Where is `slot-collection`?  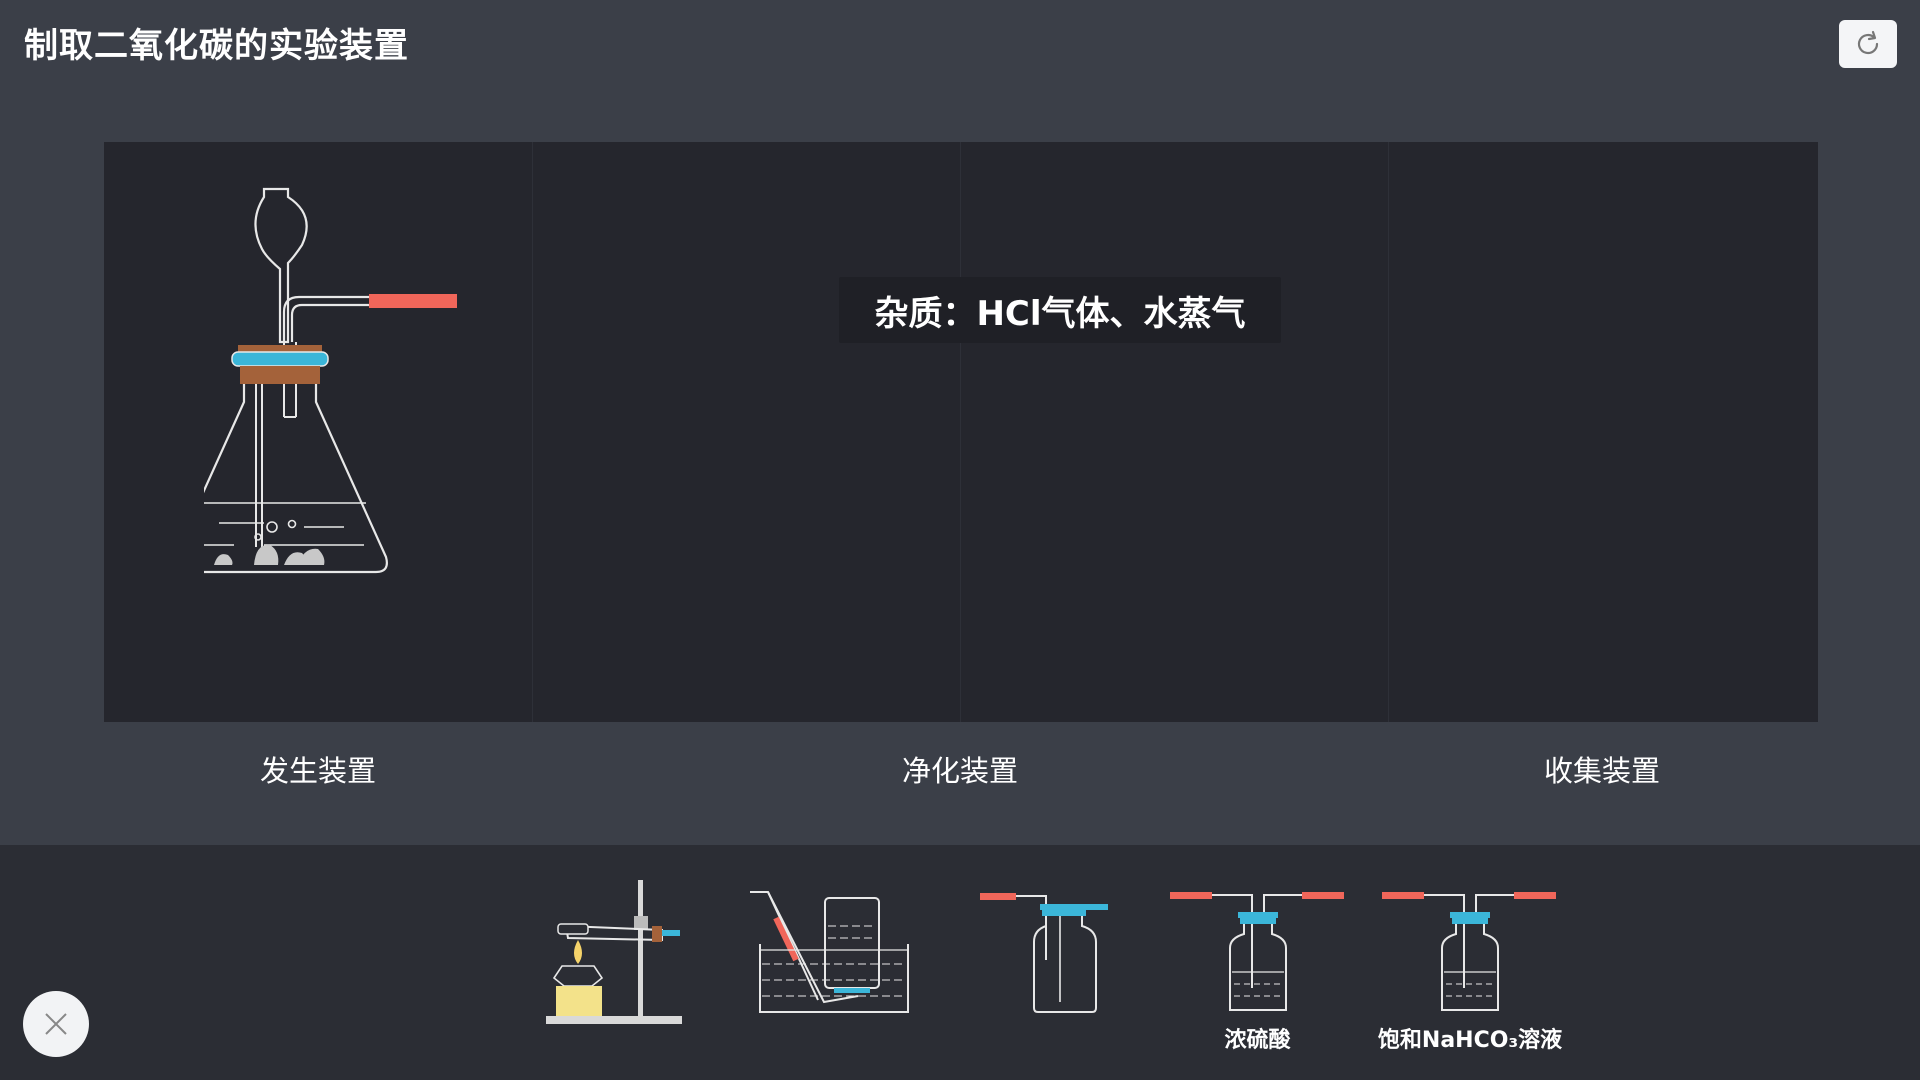 slot-collection is located at coordinates (1603, 432).